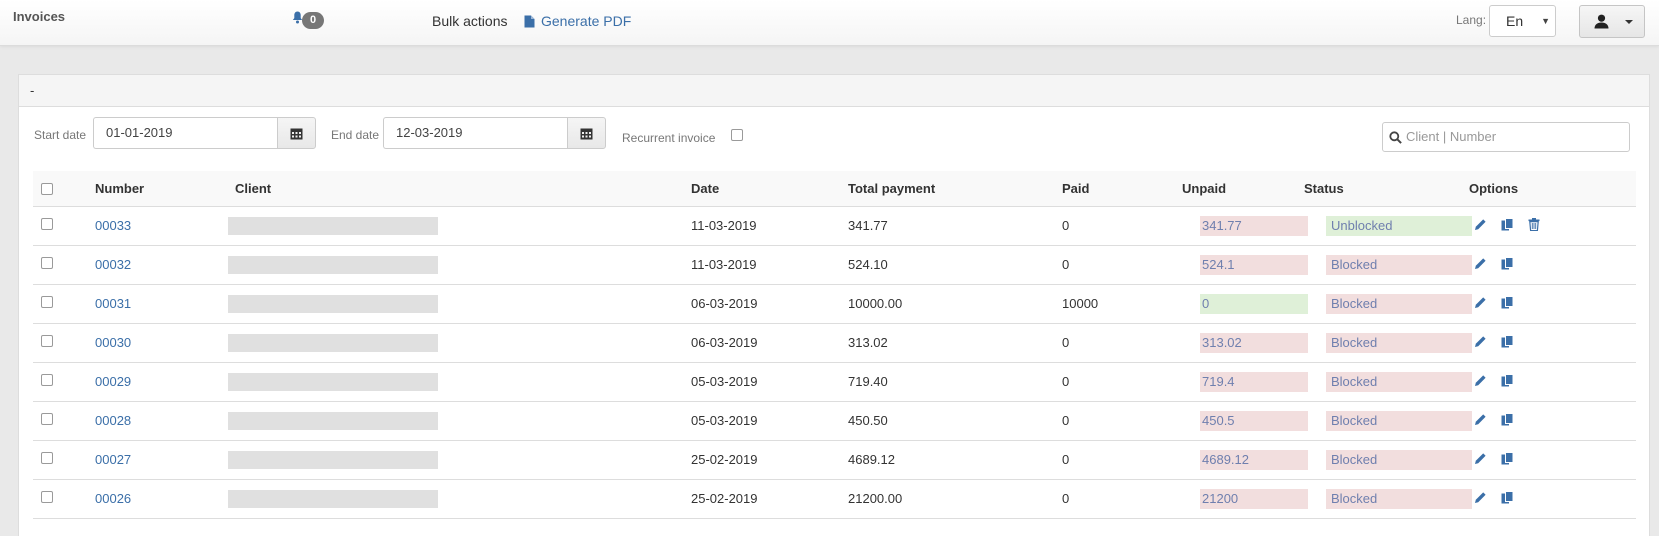 Image resolution: width=1659 pixels, height=536 pixels. Describe the element at coordinates (891, 188) in the screenshot. I see `column-header-total-payment: Total payment` at that location.